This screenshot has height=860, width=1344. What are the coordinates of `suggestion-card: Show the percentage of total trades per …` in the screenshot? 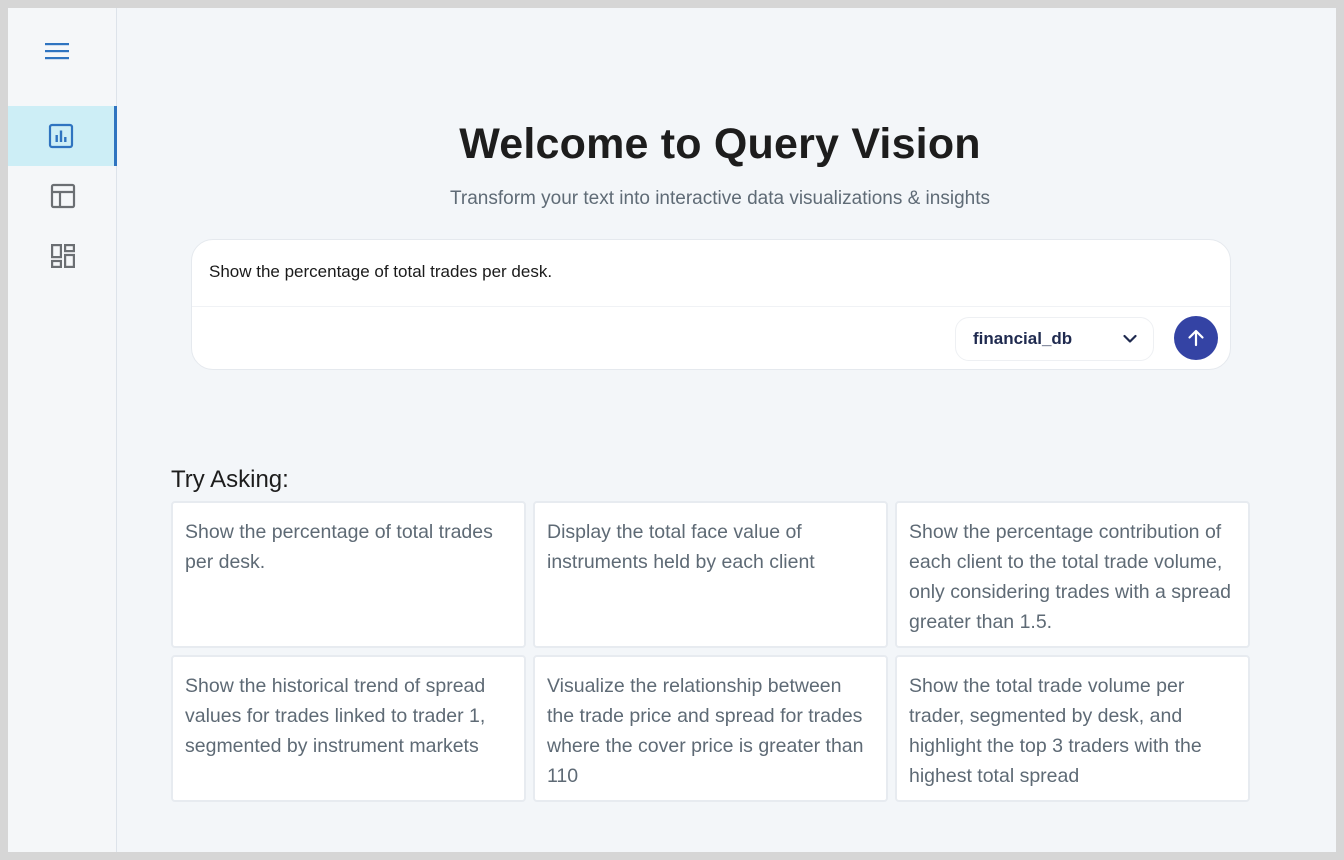 It's located at (348, 574).